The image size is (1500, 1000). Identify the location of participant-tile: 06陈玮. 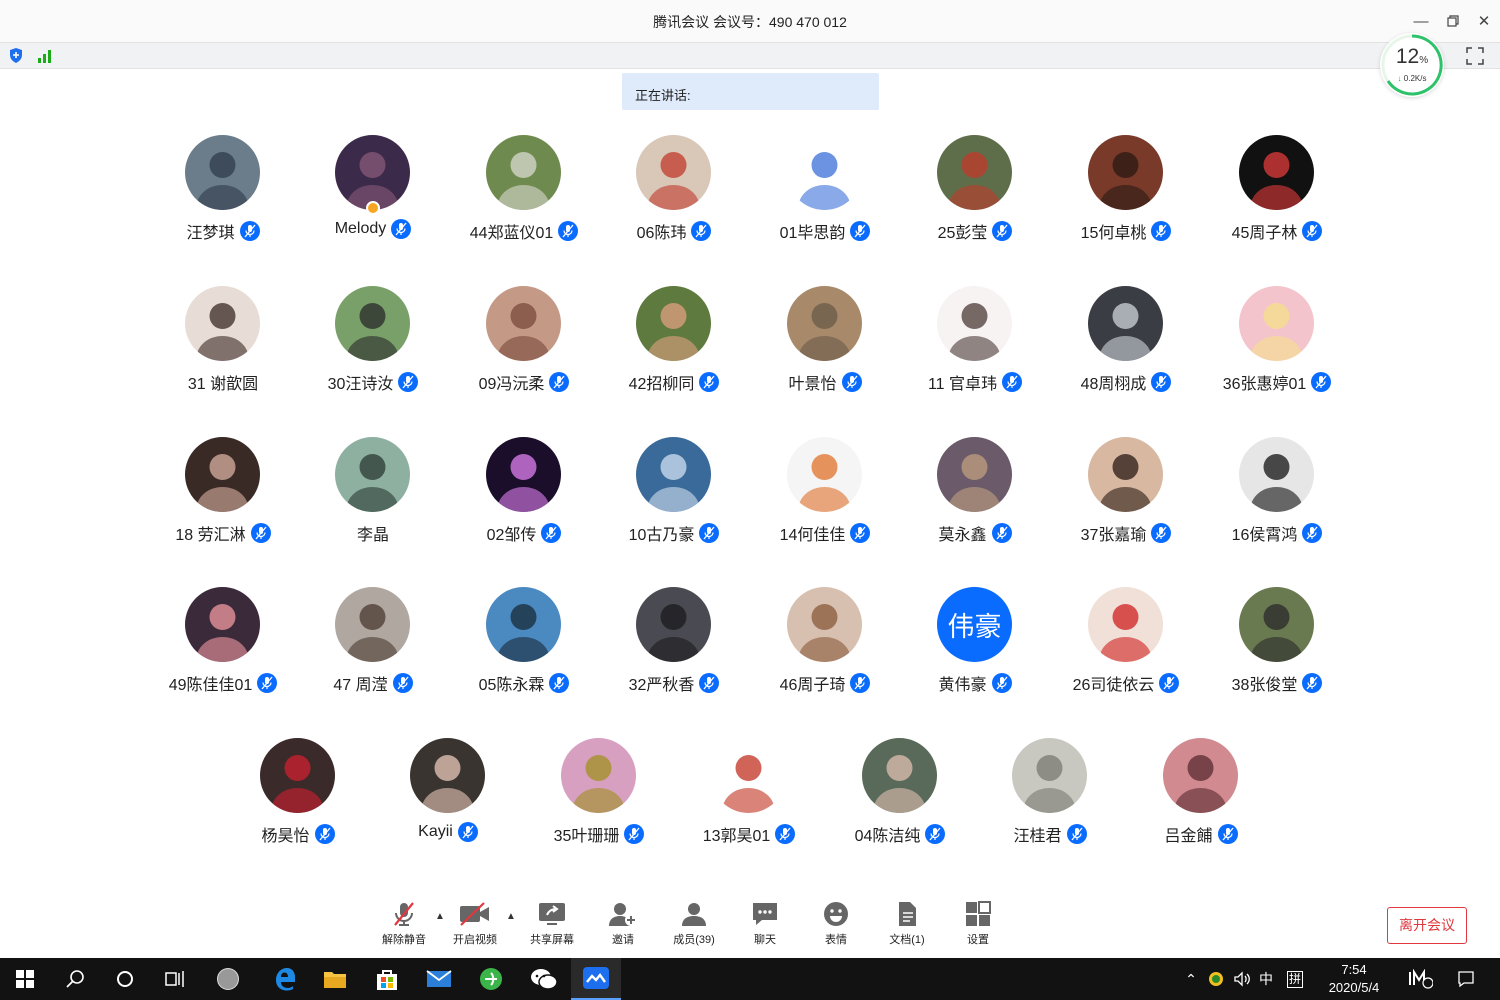
(674, 195).